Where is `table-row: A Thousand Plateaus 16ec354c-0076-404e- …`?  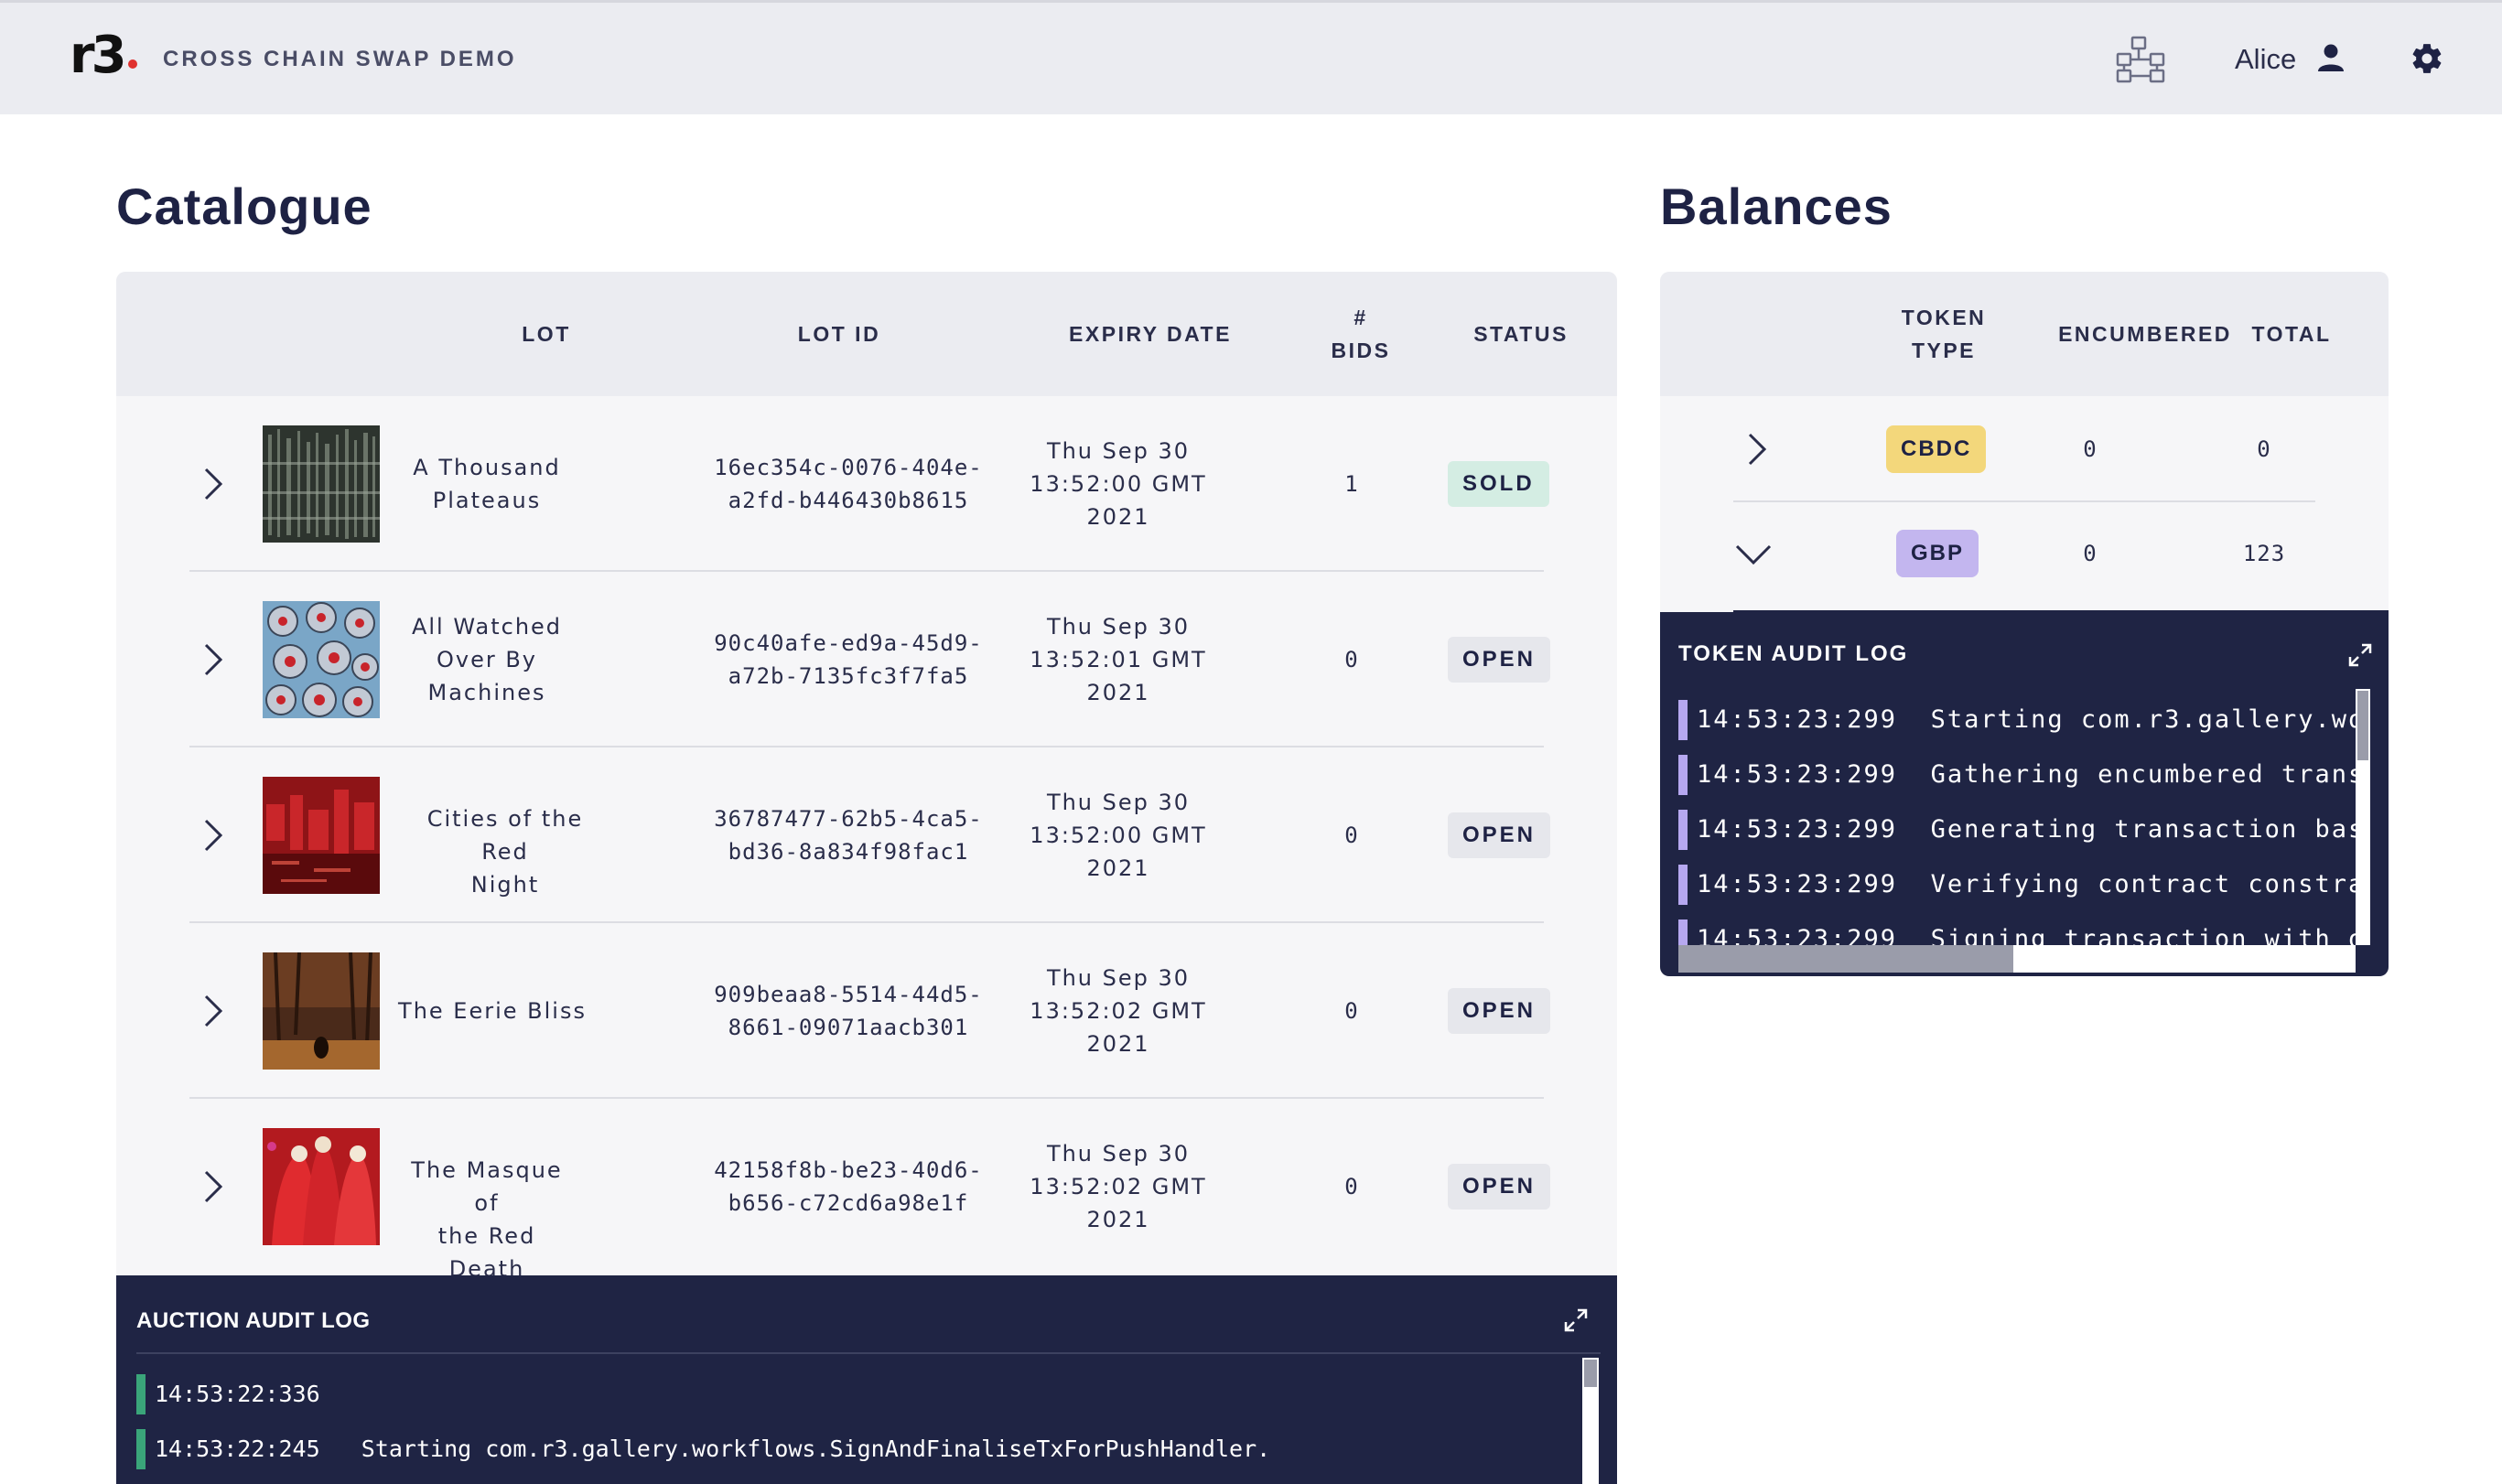 table-row: A Thousand Plateaus 16ec354c-0076-404e- … is located at coordinates (869, 484).